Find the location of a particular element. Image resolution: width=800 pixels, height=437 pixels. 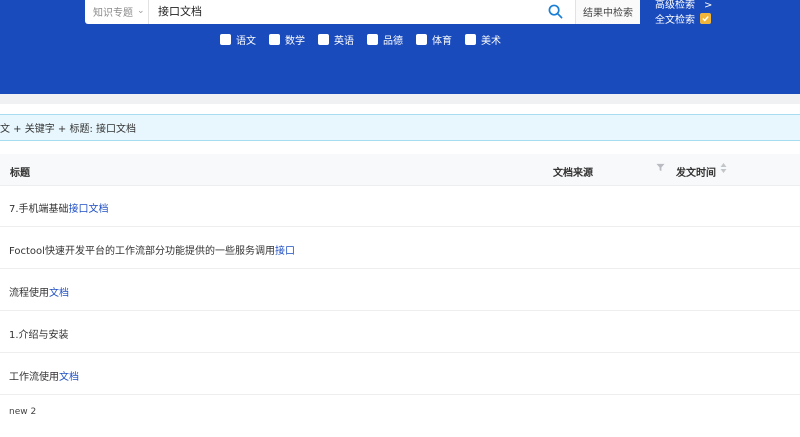

row-title-link: 流程使用文档 is located at coordinates (39, 291).